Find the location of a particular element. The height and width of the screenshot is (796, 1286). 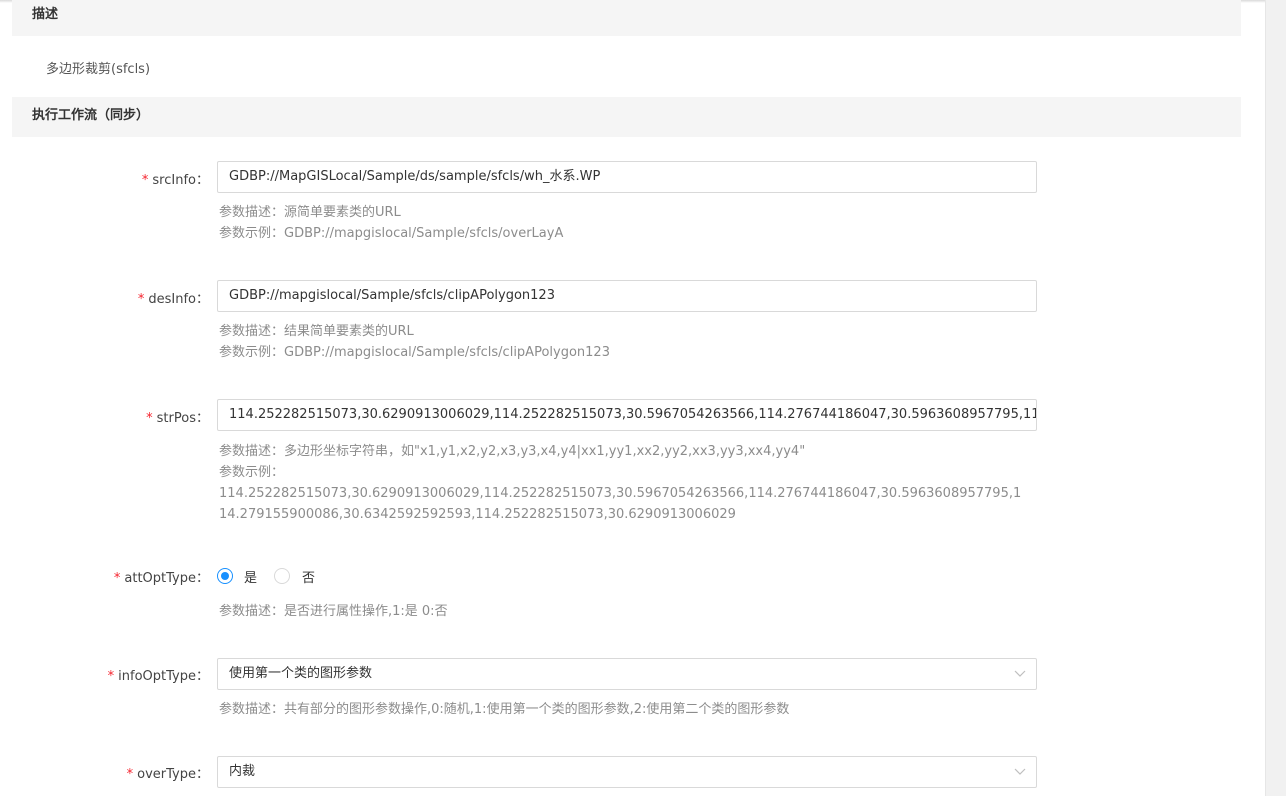

attopttype-yes-label: 是 is located at coordinates (250, 576).